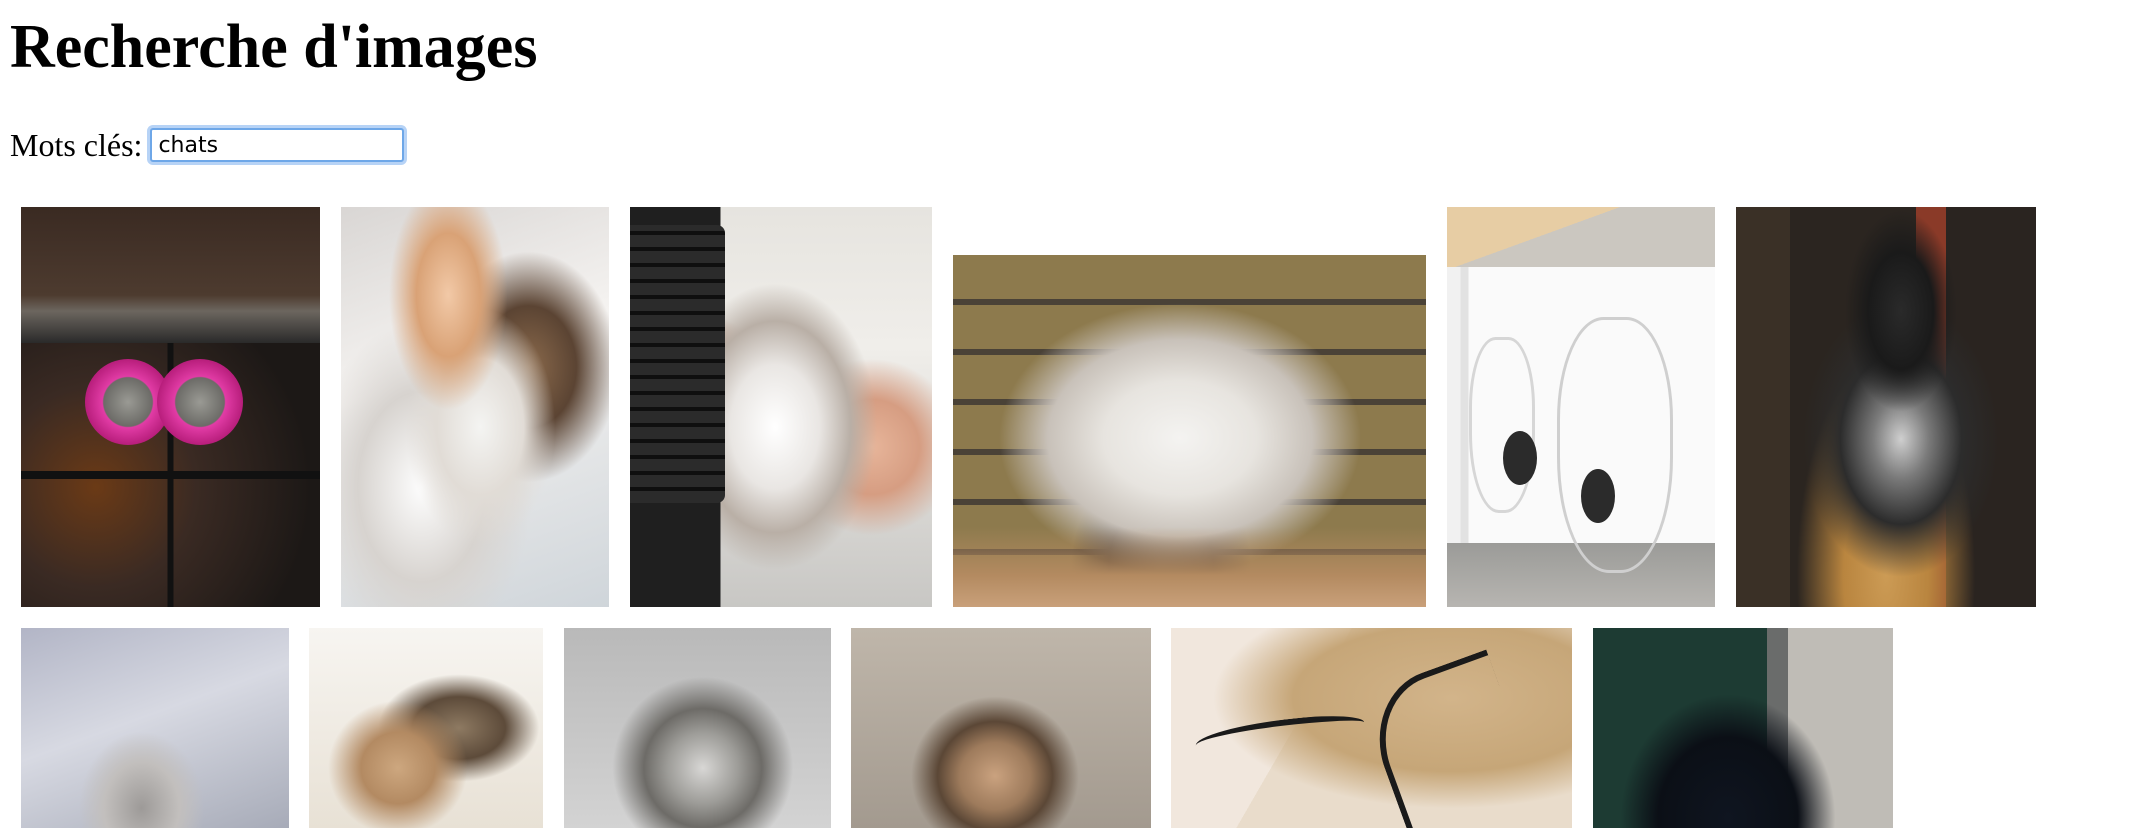 Image resolution: width=2150 pixels, height=828 pixels. Describe the element at coordinates (1615, 445) in the screenshot. I see `cat-outline-large-icon` at that location.